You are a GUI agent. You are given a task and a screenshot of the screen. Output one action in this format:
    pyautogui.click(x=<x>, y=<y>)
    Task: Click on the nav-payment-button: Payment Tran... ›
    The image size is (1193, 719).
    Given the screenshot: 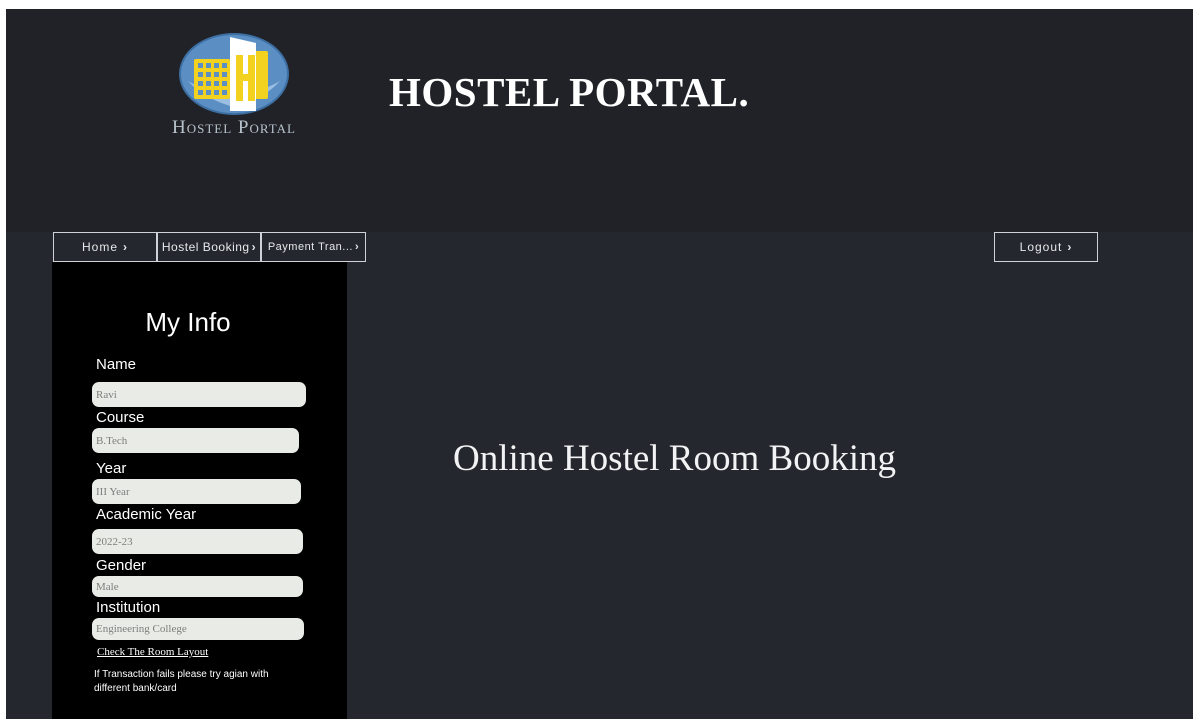 What is the action you would take?
    pyautogui.click(x=313, y=247)
    